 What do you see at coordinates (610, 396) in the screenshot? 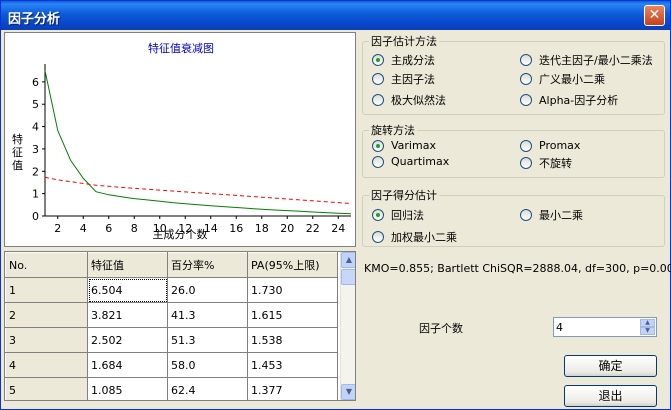
I see `exit-button: 退出` at bounding box center [610, 396].